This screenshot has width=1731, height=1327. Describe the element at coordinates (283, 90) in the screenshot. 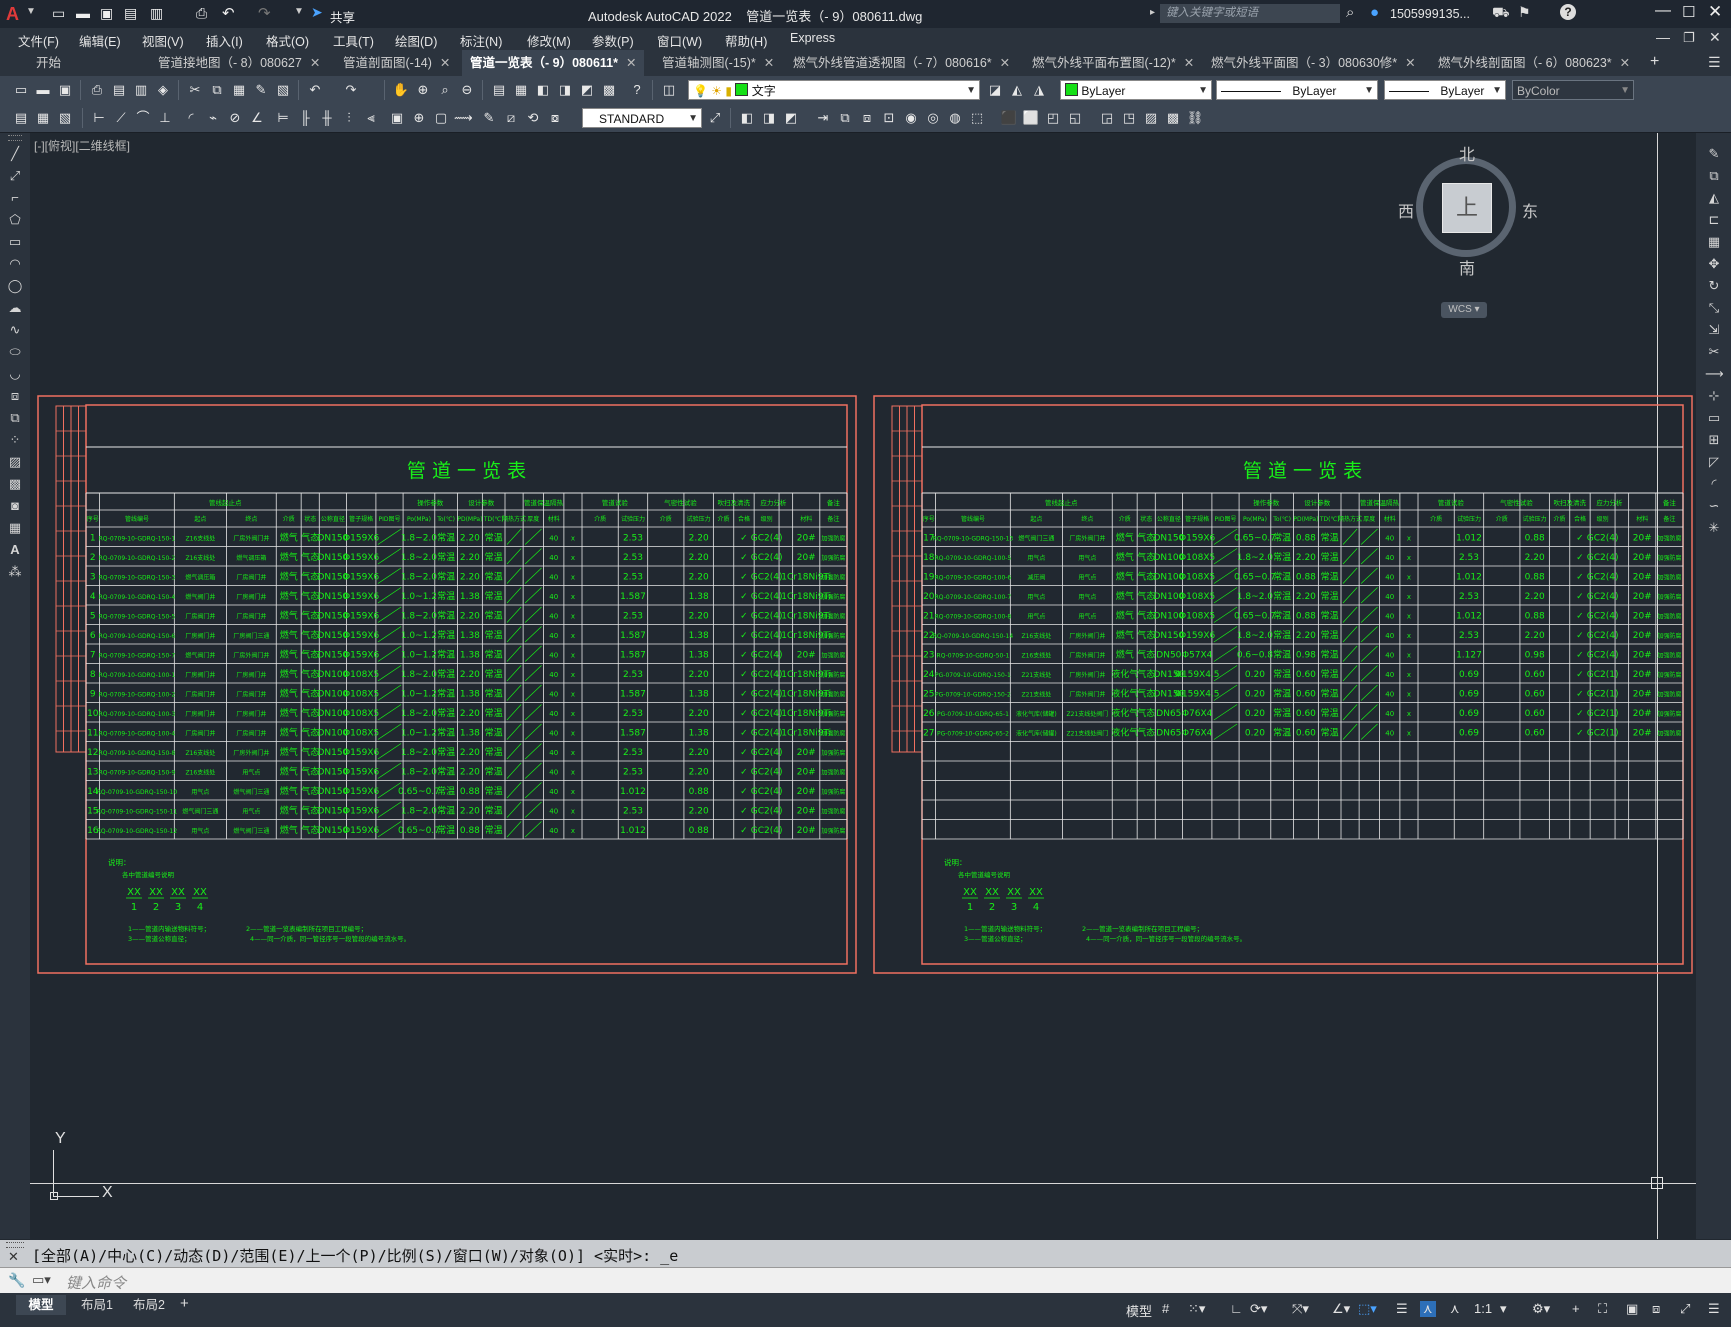

I see `block-editor-icon: ▧` at that location.